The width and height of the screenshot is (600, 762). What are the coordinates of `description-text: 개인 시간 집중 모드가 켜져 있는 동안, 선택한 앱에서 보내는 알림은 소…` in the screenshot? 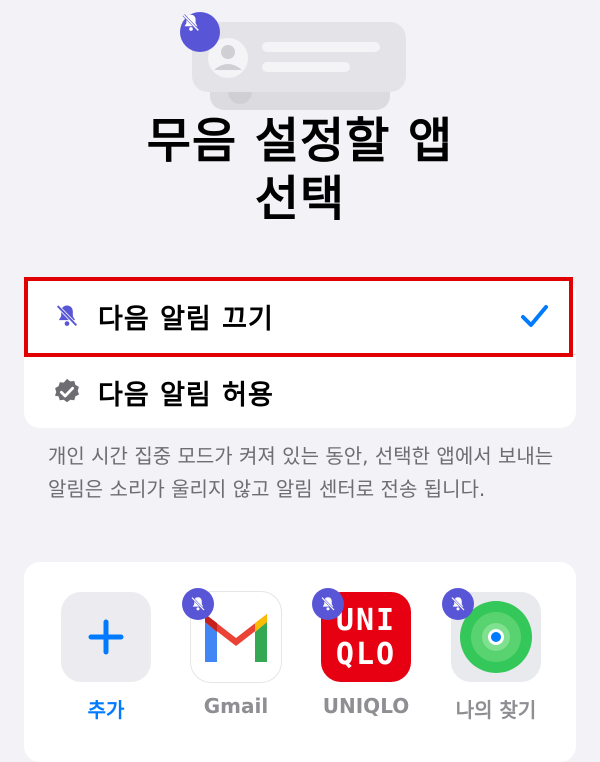 It's located at (301, 472).